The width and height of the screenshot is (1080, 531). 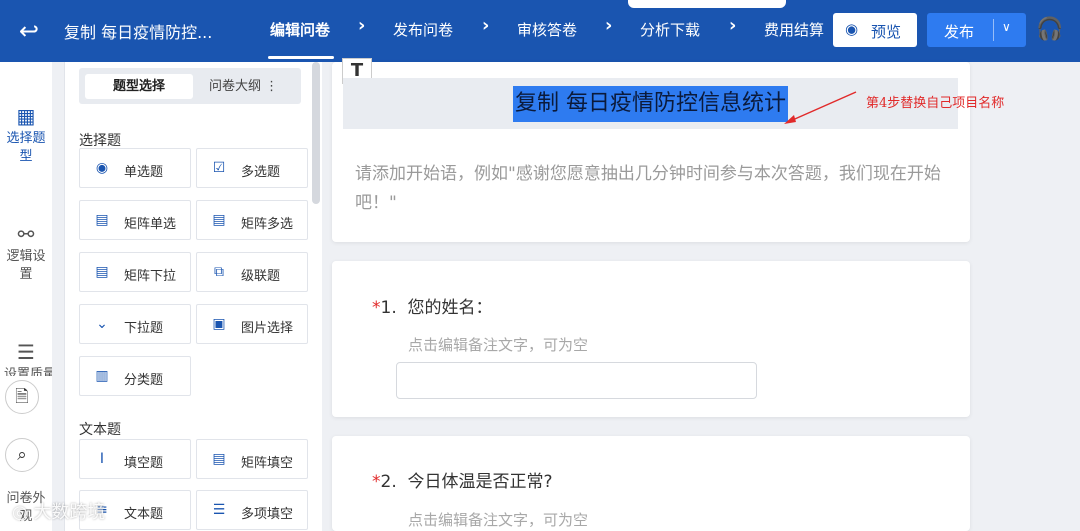 I want to click on type-label: 下拉题, so click(x=144, y=328).